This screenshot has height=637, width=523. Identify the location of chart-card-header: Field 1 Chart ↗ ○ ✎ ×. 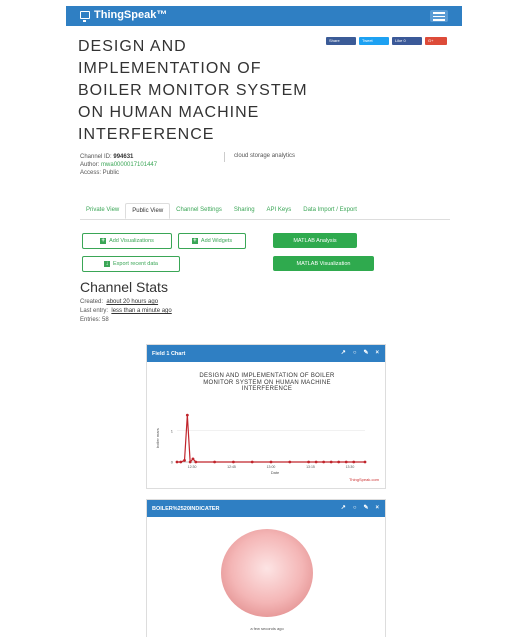
(266, 353).